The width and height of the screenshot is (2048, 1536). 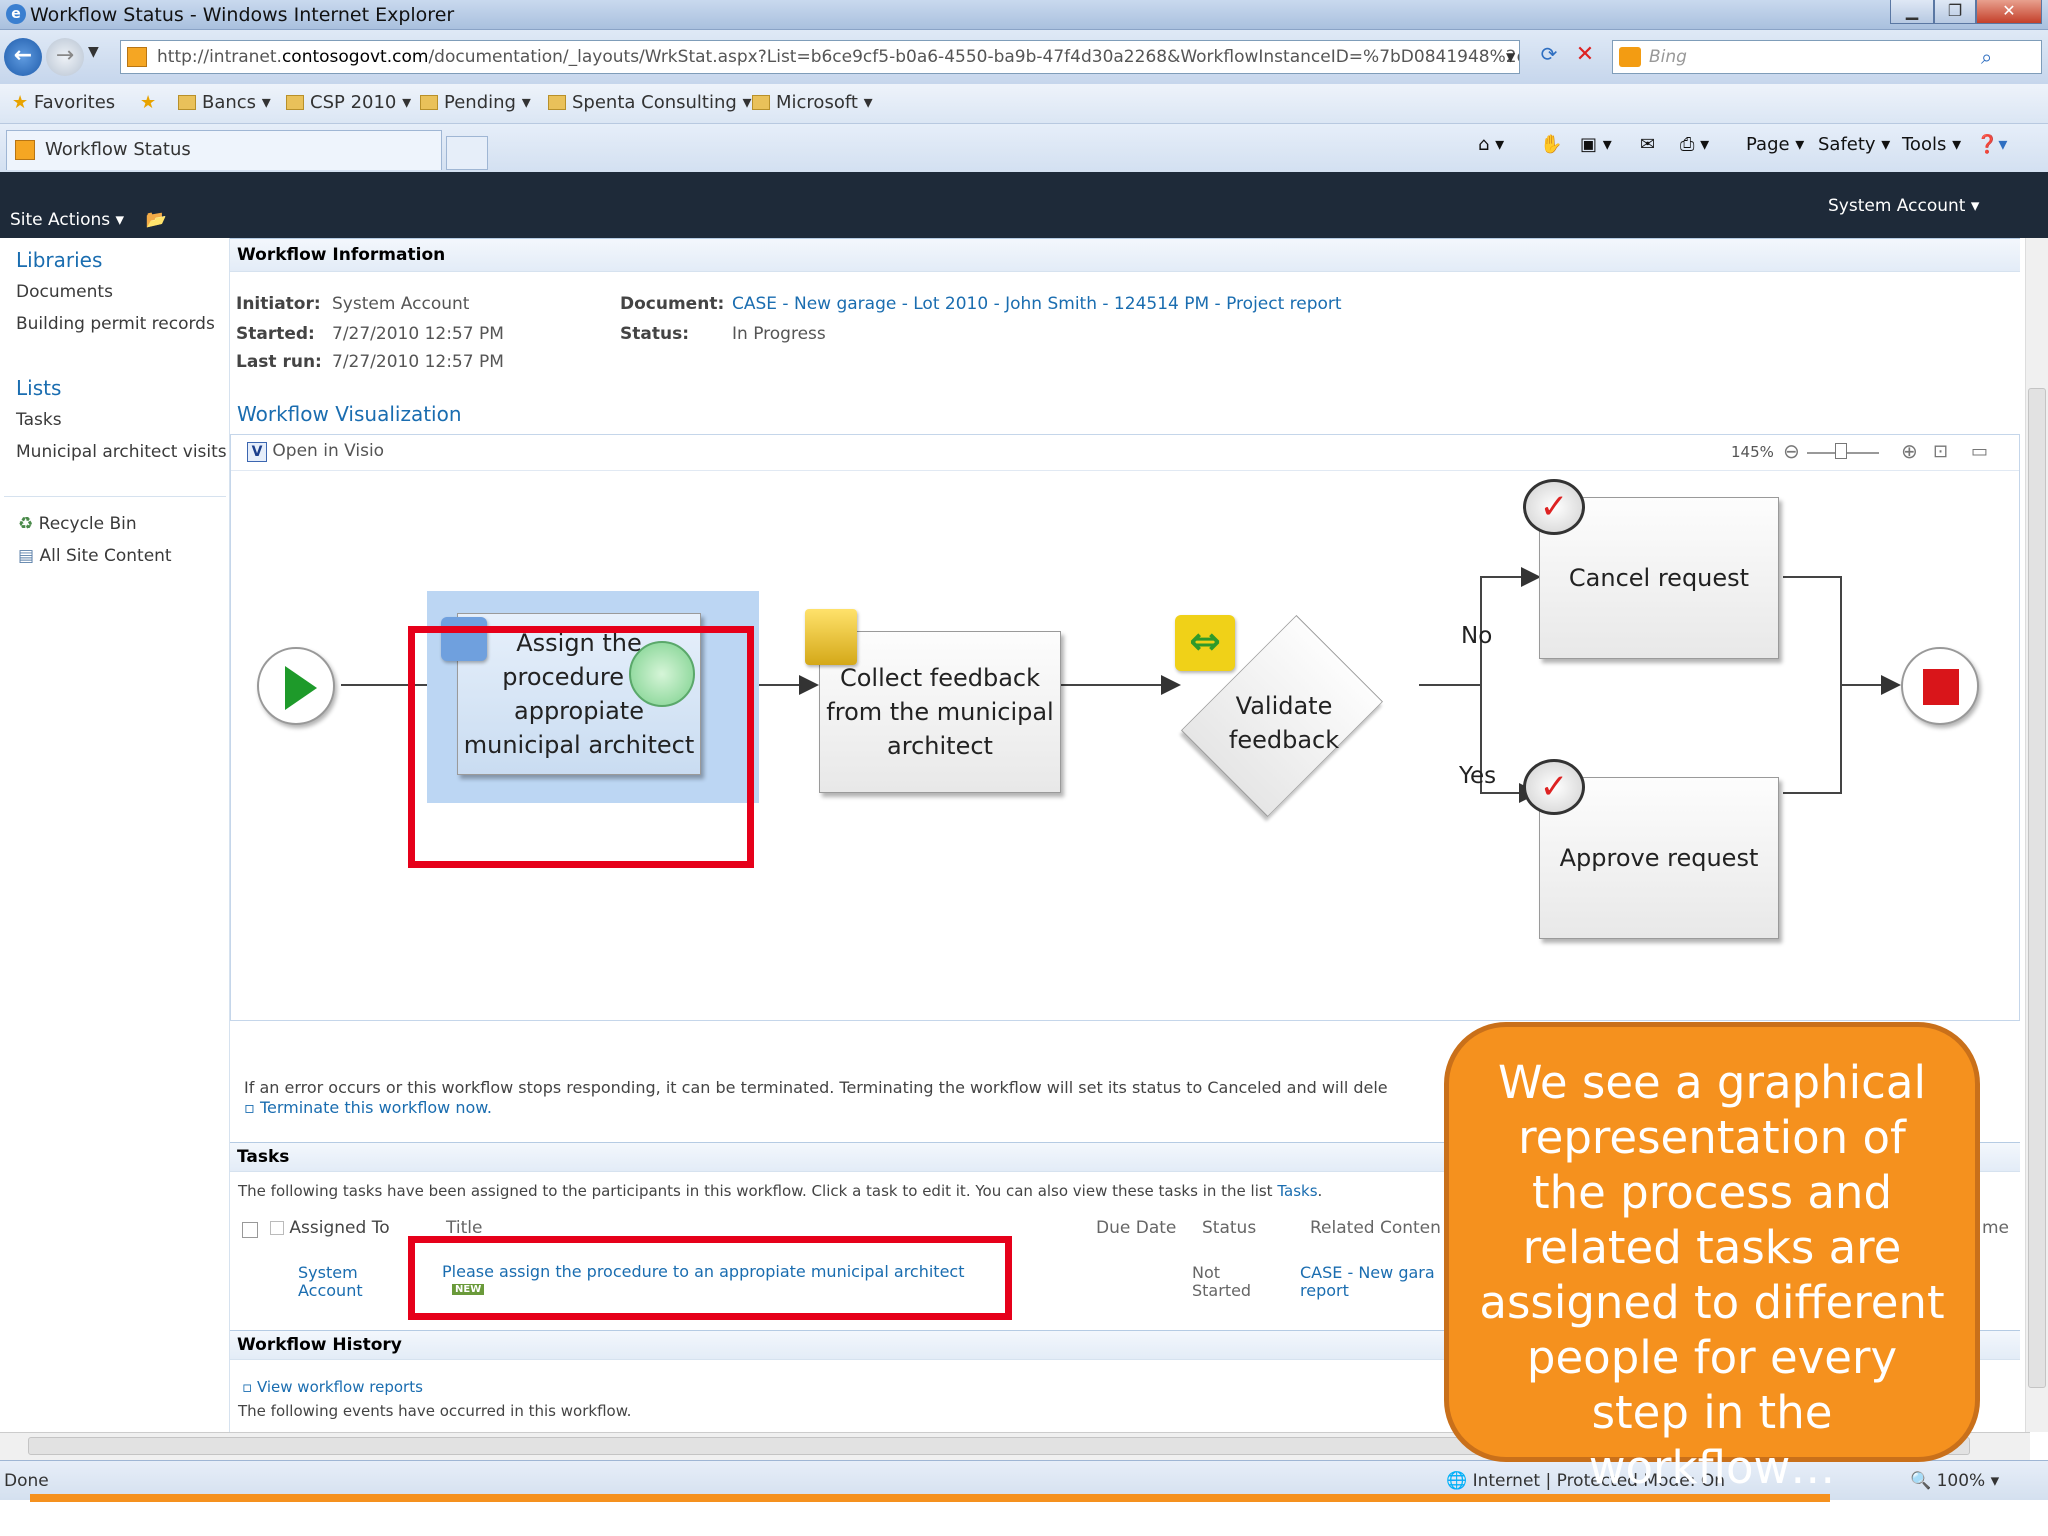 I want to click on page-menu: Page ▾, so click(x=1775, y=144).